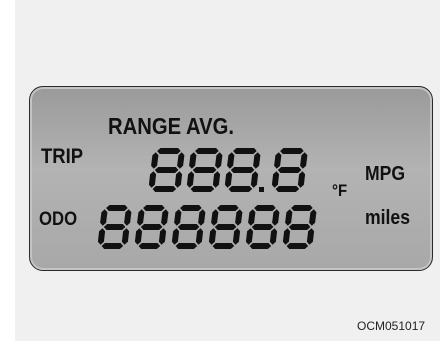 This screenshot has height=341, width=440. I want to click on figure-code: OCM051017, so click(391, 326).